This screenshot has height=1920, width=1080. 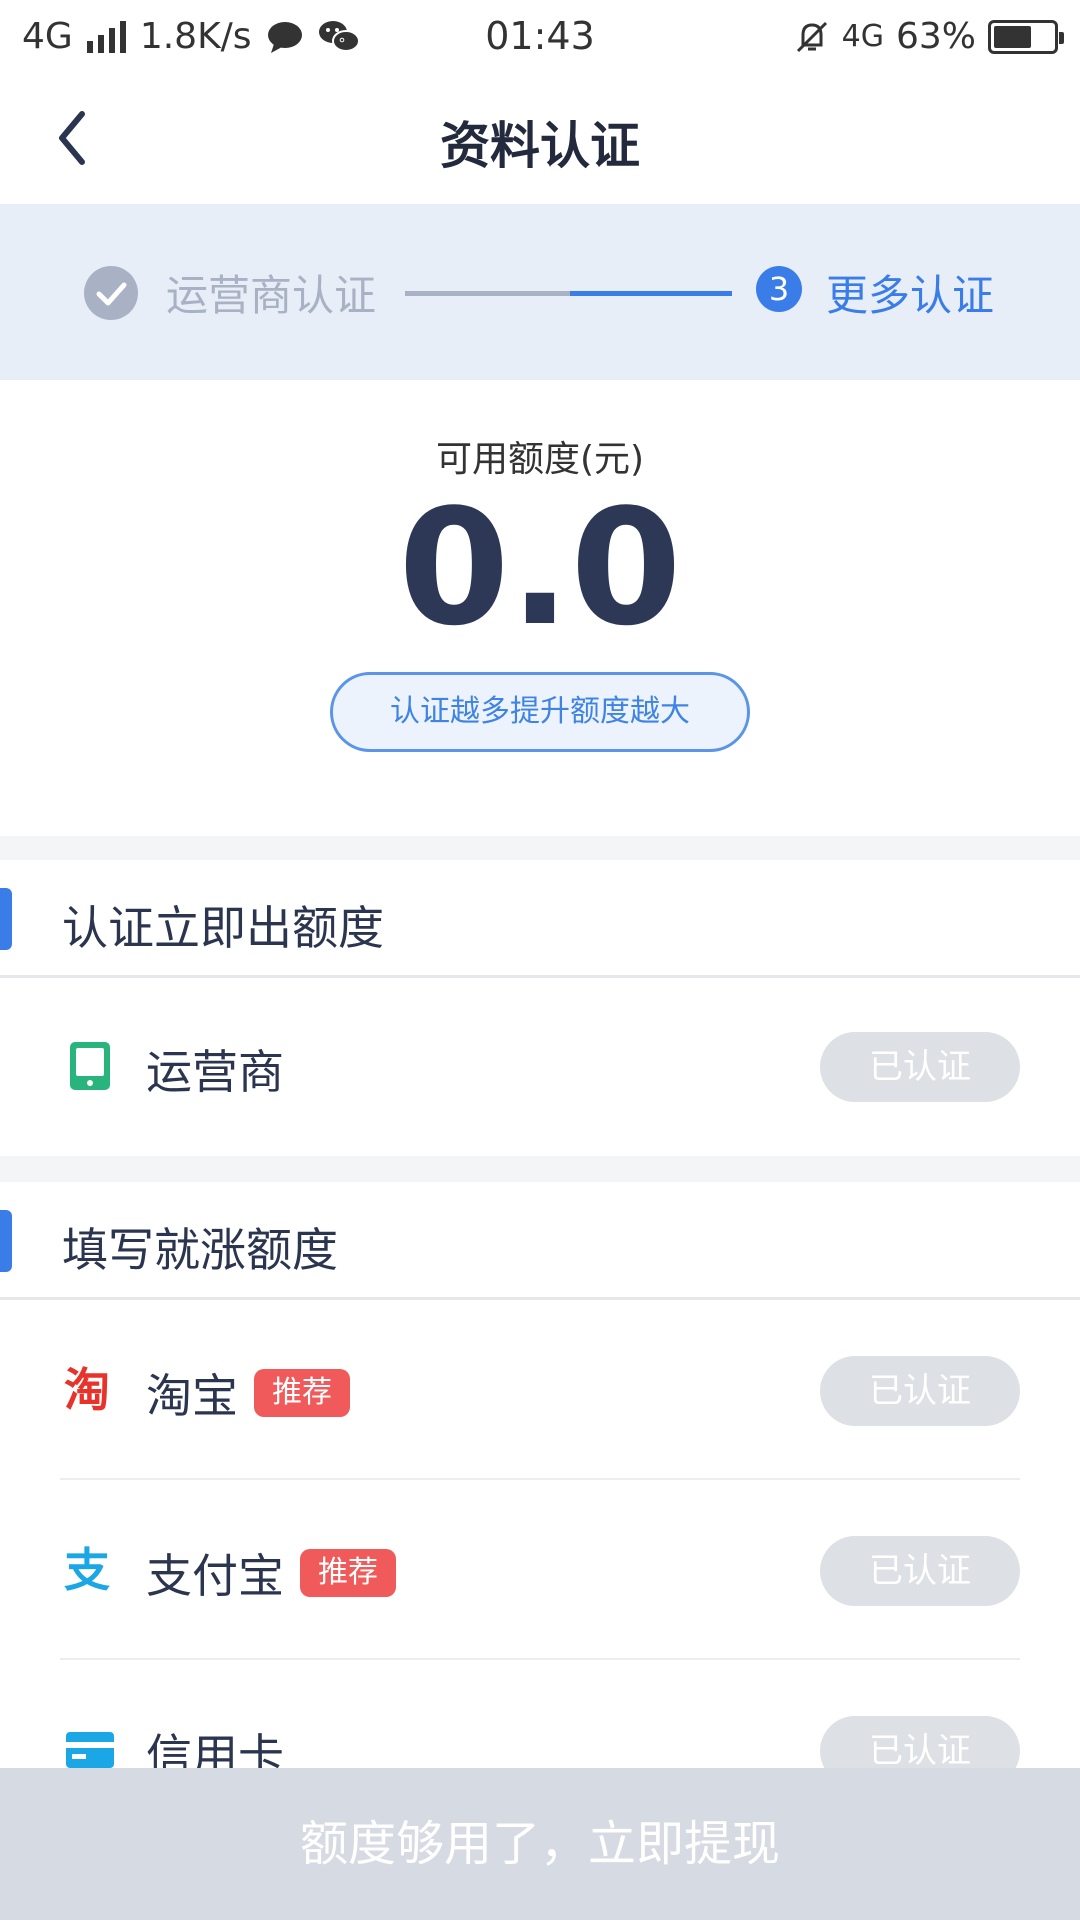 What do you see at coordinates (200, 1250) in the screenshot?
I see `section-title: 填写就涨额度` at bounding box center [200, 1250].